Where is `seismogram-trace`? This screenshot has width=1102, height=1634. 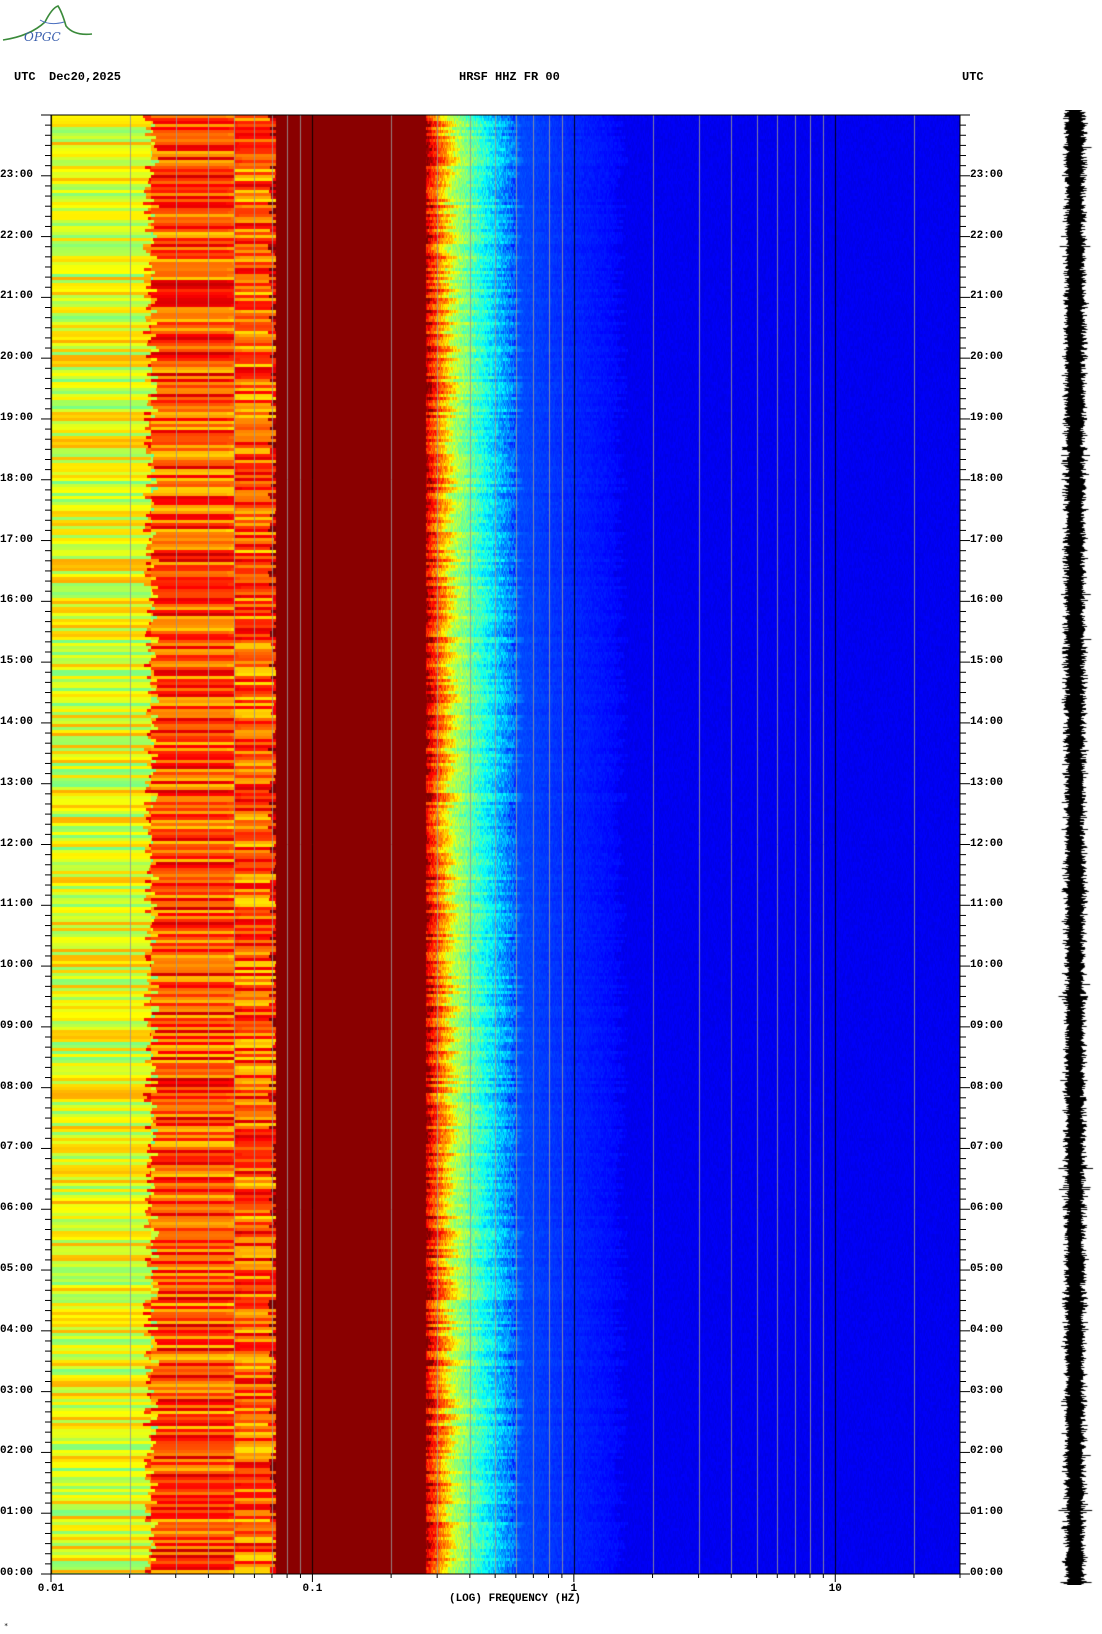 seismogram-trace is located at coordinates (1075, 847).